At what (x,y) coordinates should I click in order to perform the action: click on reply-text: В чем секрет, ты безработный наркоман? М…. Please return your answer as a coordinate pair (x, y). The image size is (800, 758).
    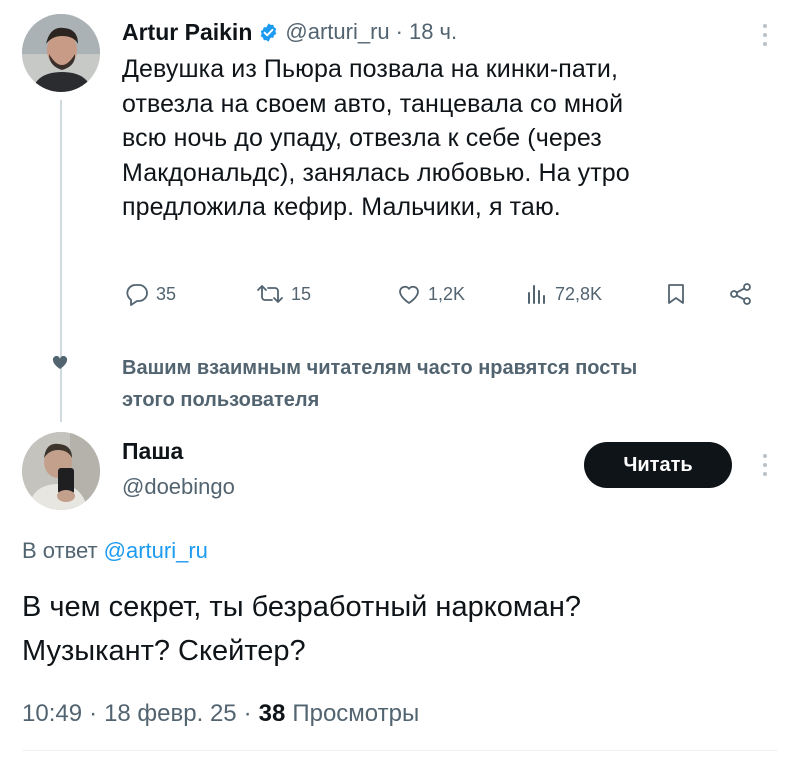
    Looking at the image, I should click on (407, 629).